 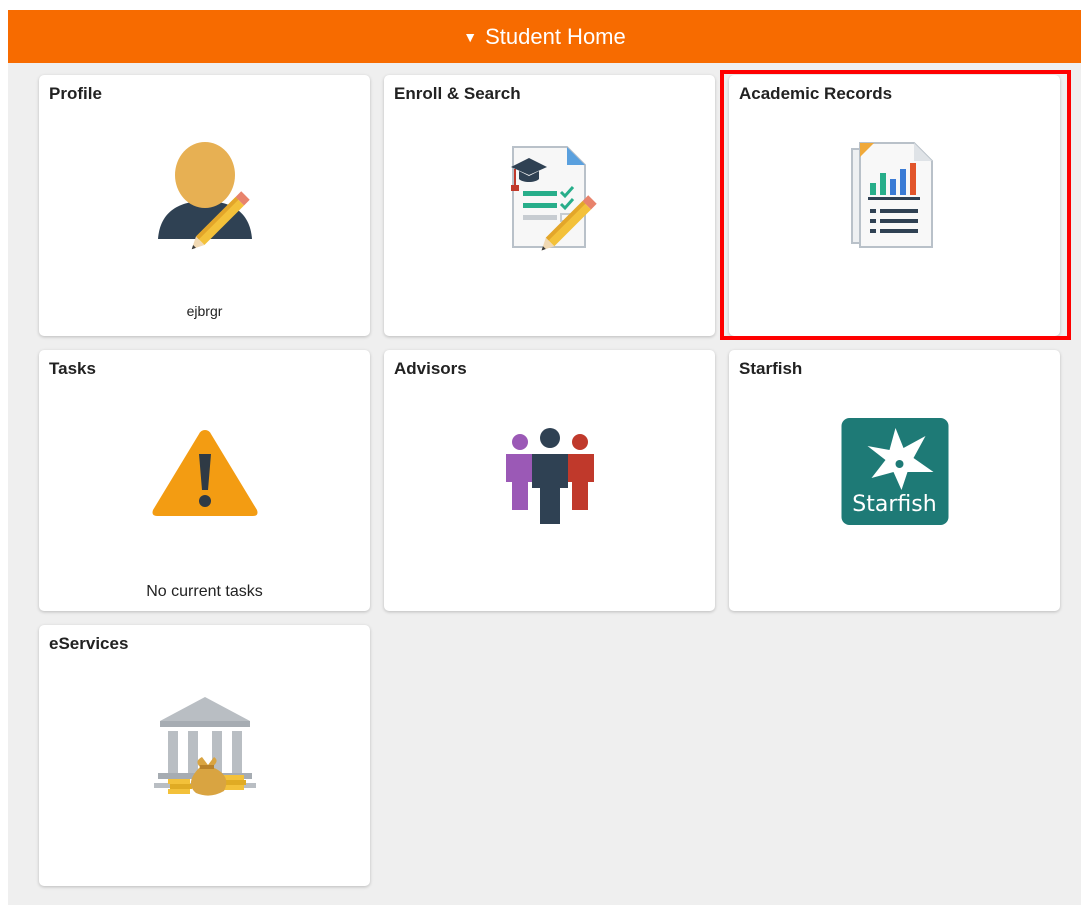 I want to click on academic-records-highlight, so click(x=895, y=205).